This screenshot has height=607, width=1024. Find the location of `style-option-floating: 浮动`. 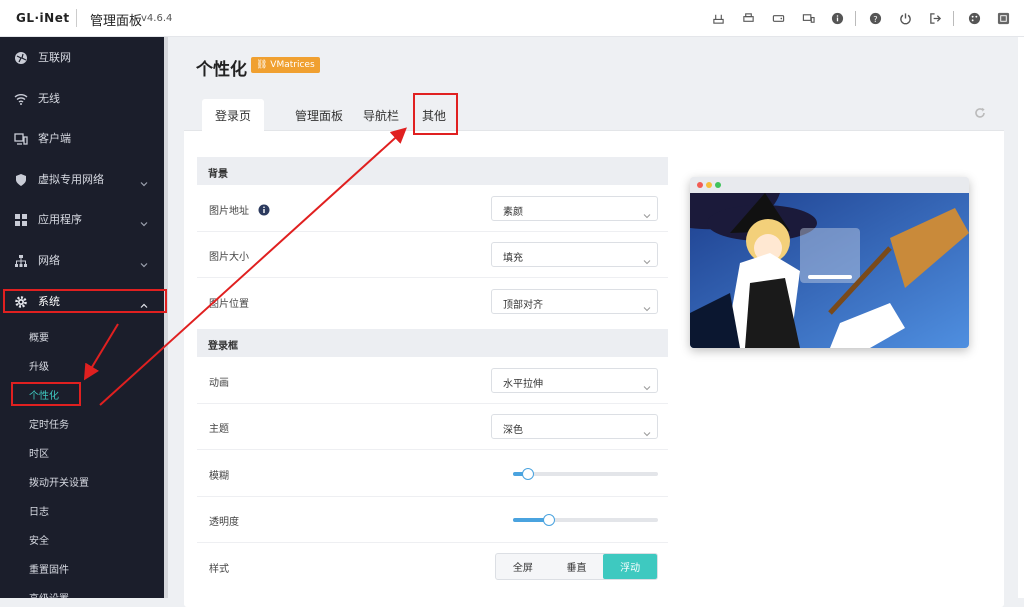

style-option-floating: 浮动 is located at coordinates (630, 566).